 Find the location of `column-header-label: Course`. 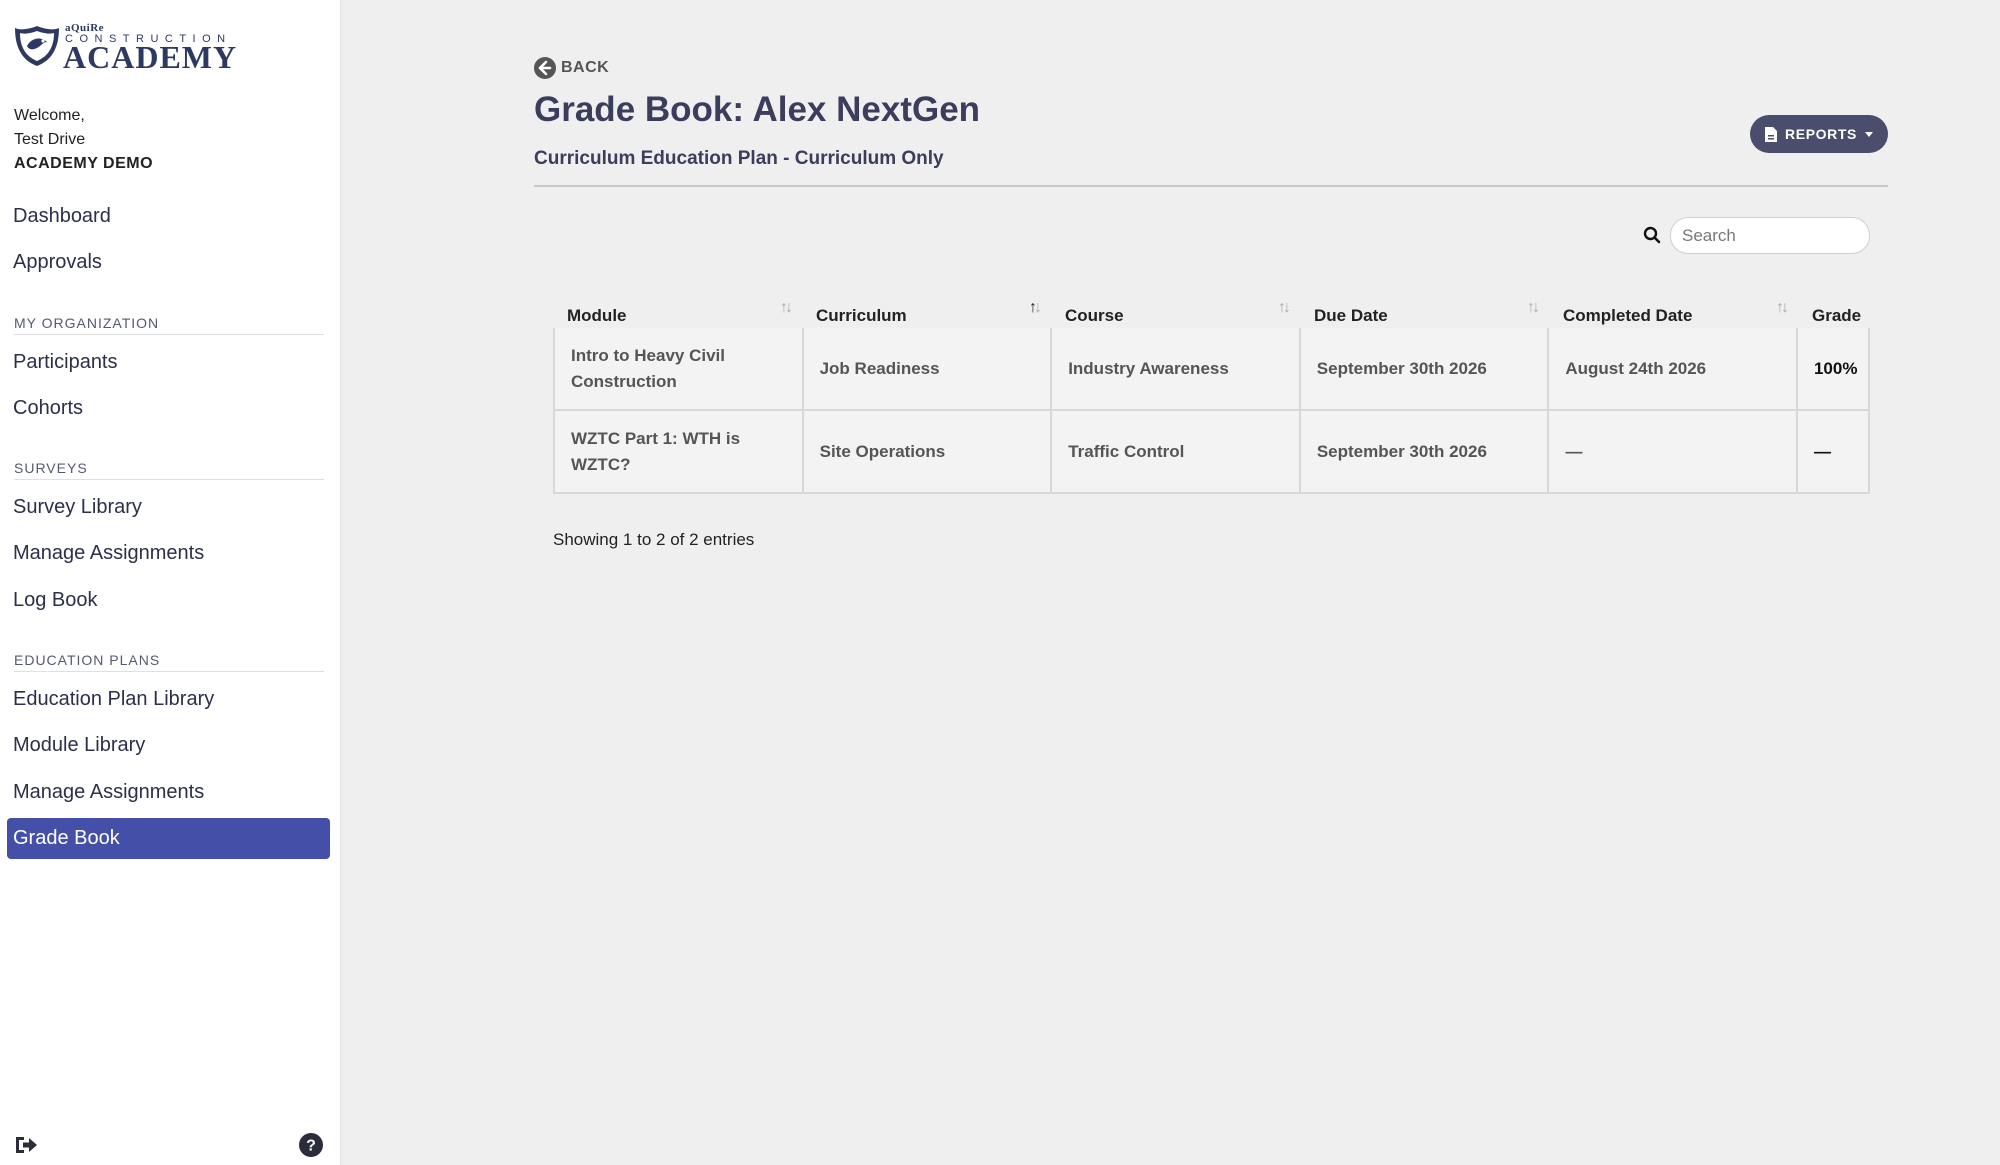

column-header-label: Course is located at coordinates (1094, 315).